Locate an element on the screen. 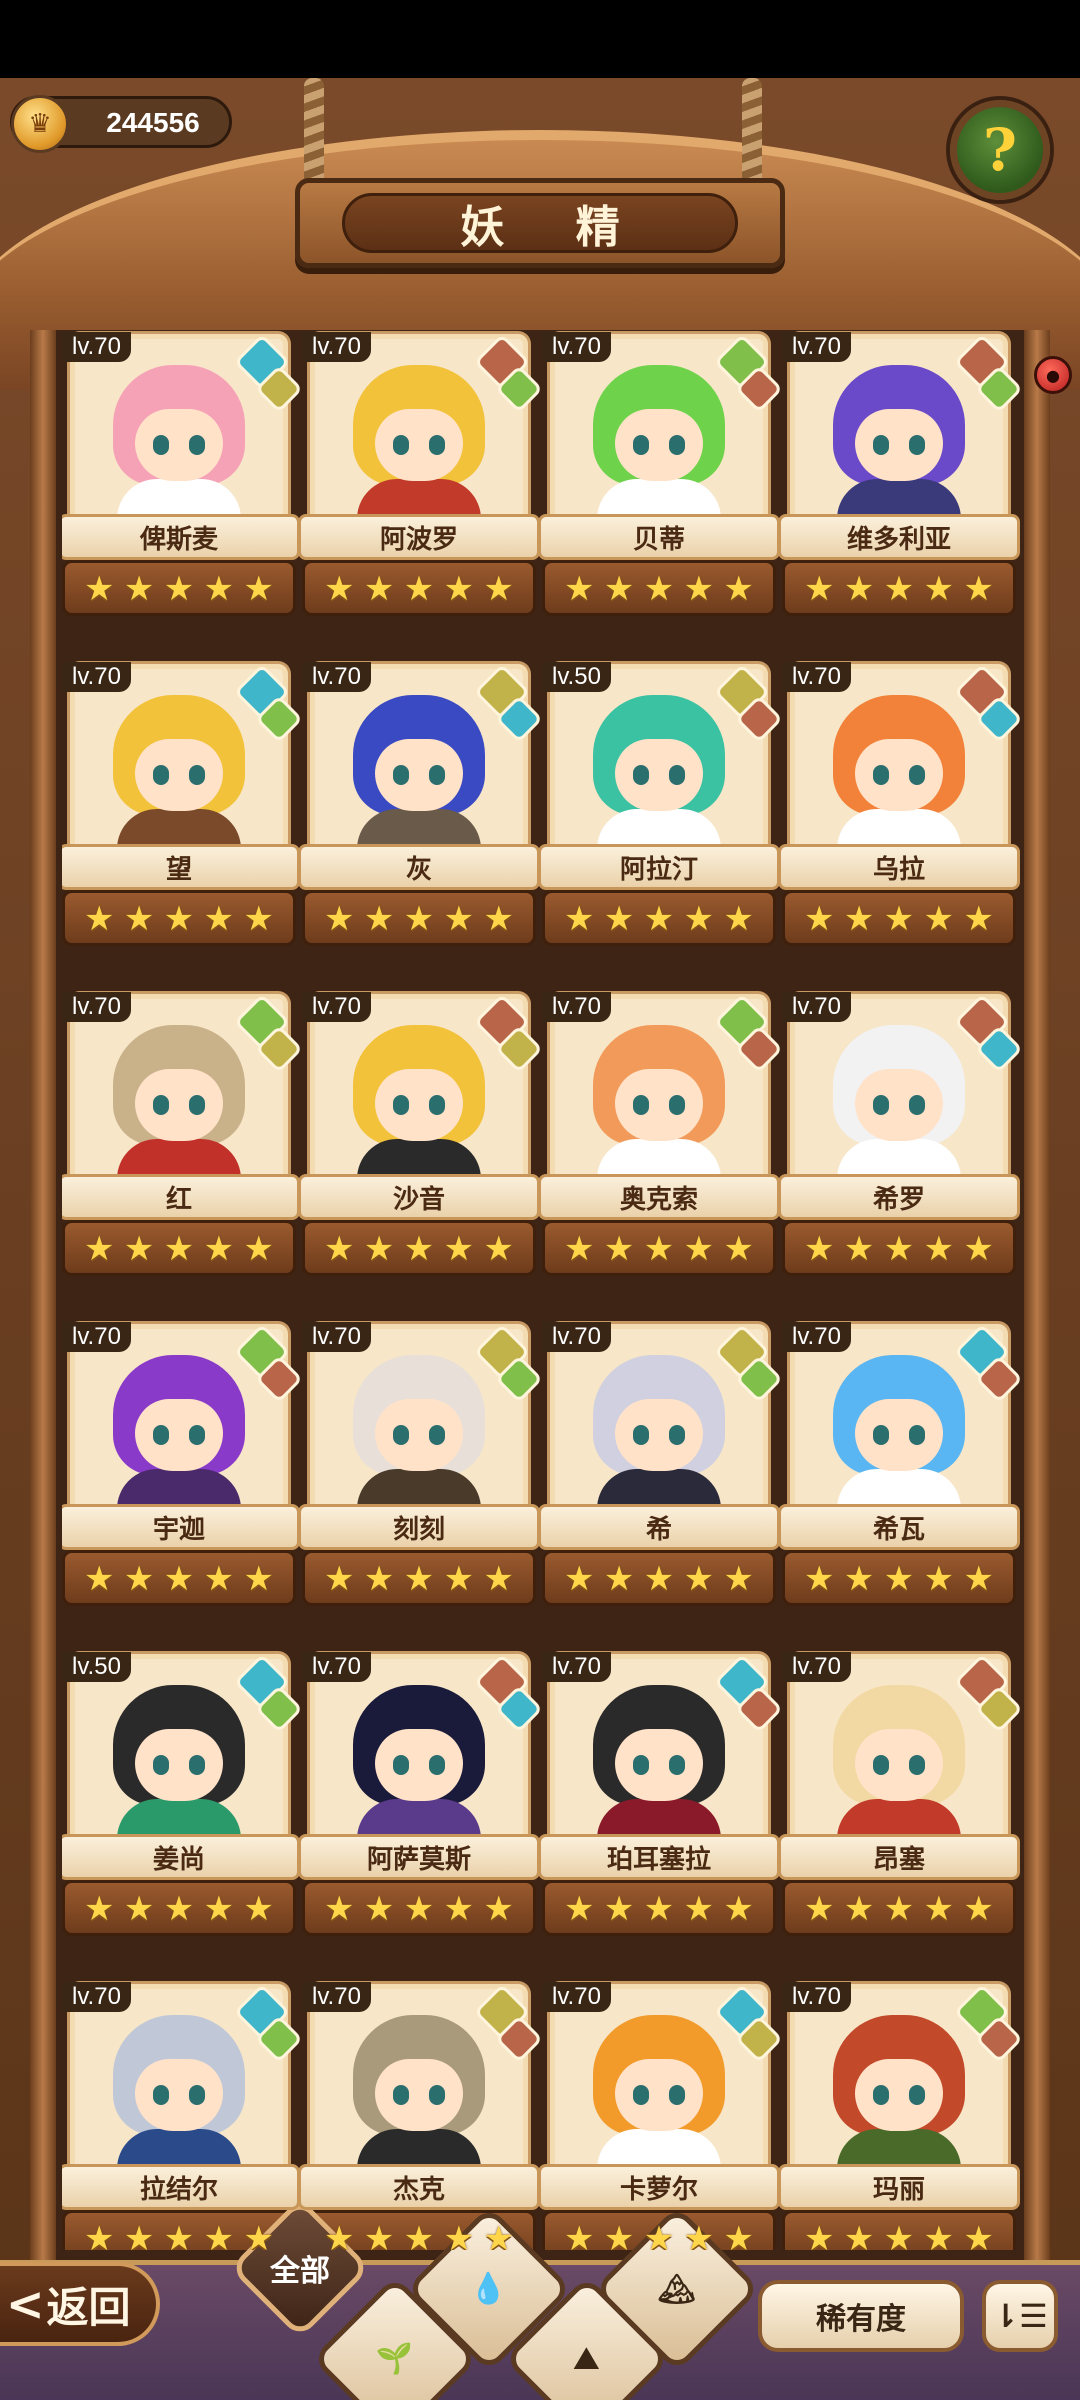  help-button: ? is located at coordinates (1000, 150).